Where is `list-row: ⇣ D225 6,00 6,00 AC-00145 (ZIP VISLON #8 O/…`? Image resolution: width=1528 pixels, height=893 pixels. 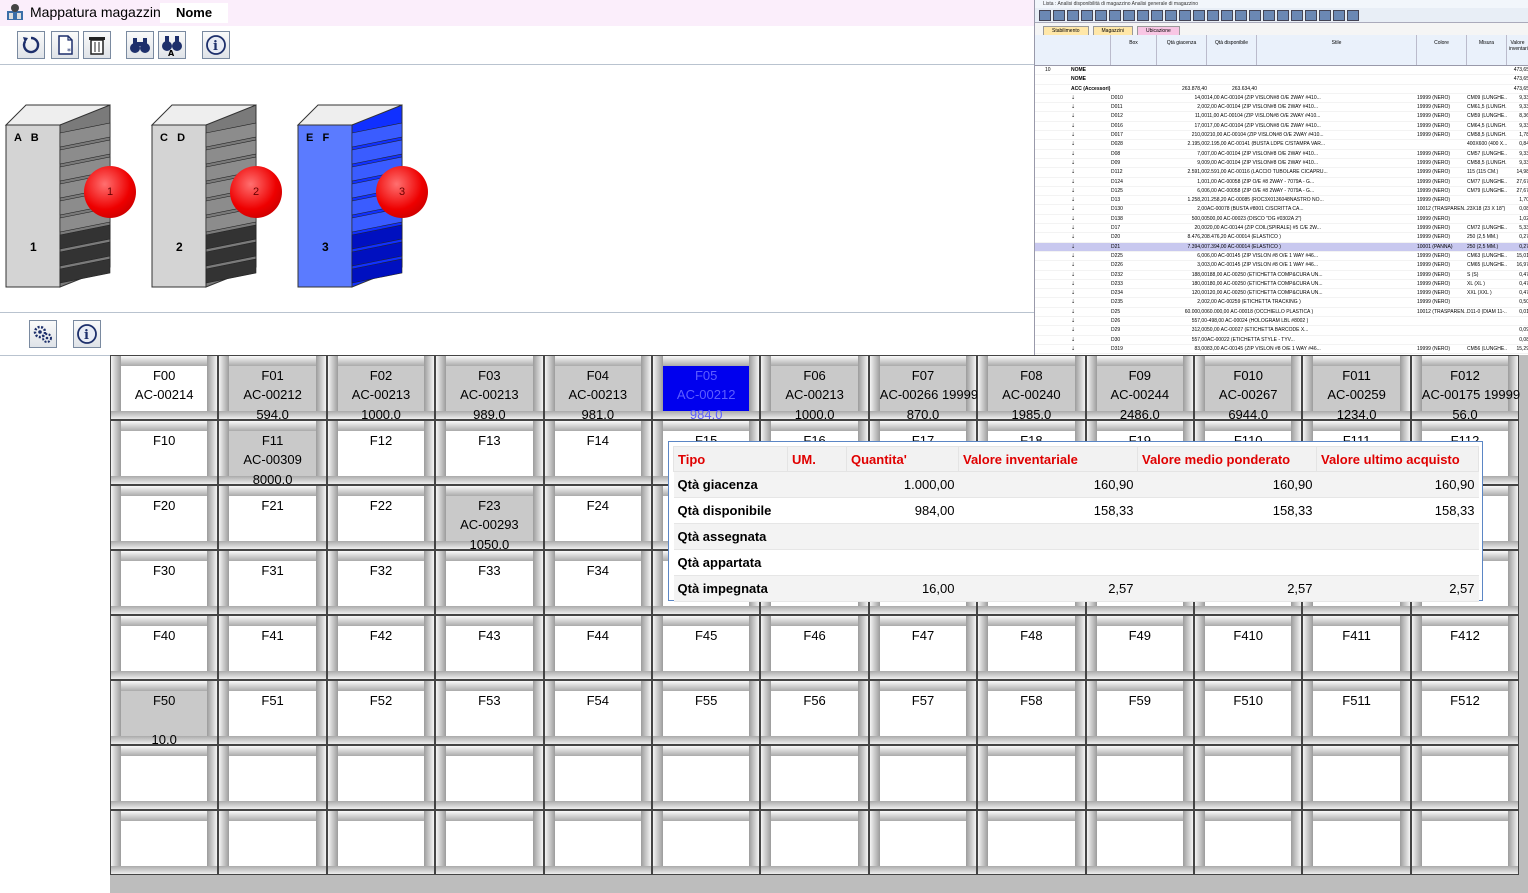 list-row: ⇣ D225 6,00 6,00 AC-00145 (ZIP VISLON #8 O/… is located at coordinates (1281, 257).